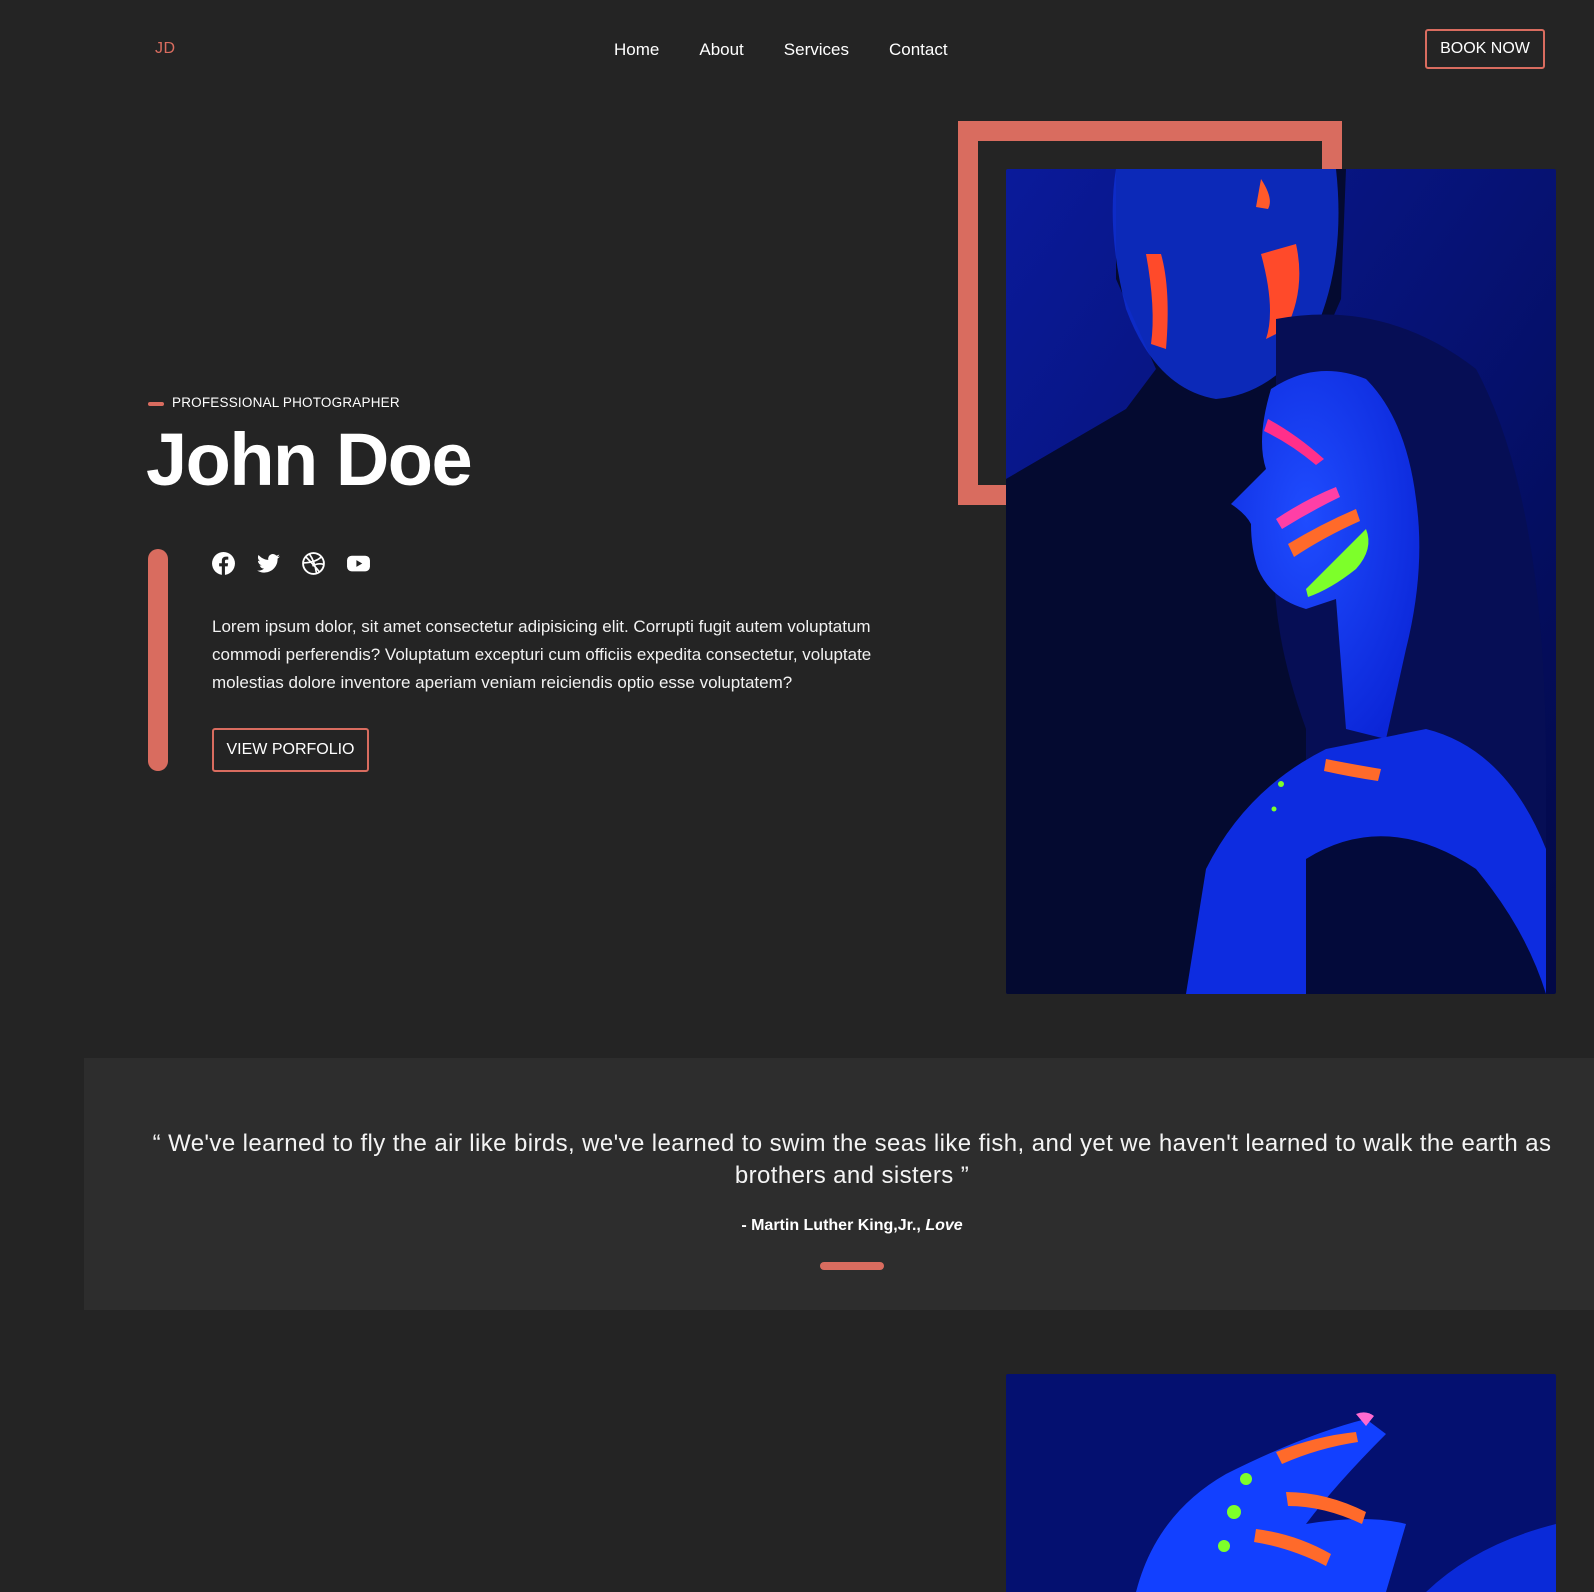 The image size is (1594, 1592). What do you see at coordinates (309, 459) in the screenshot?
I see `hero-title: John Doe` at bounding box center [309, 459].